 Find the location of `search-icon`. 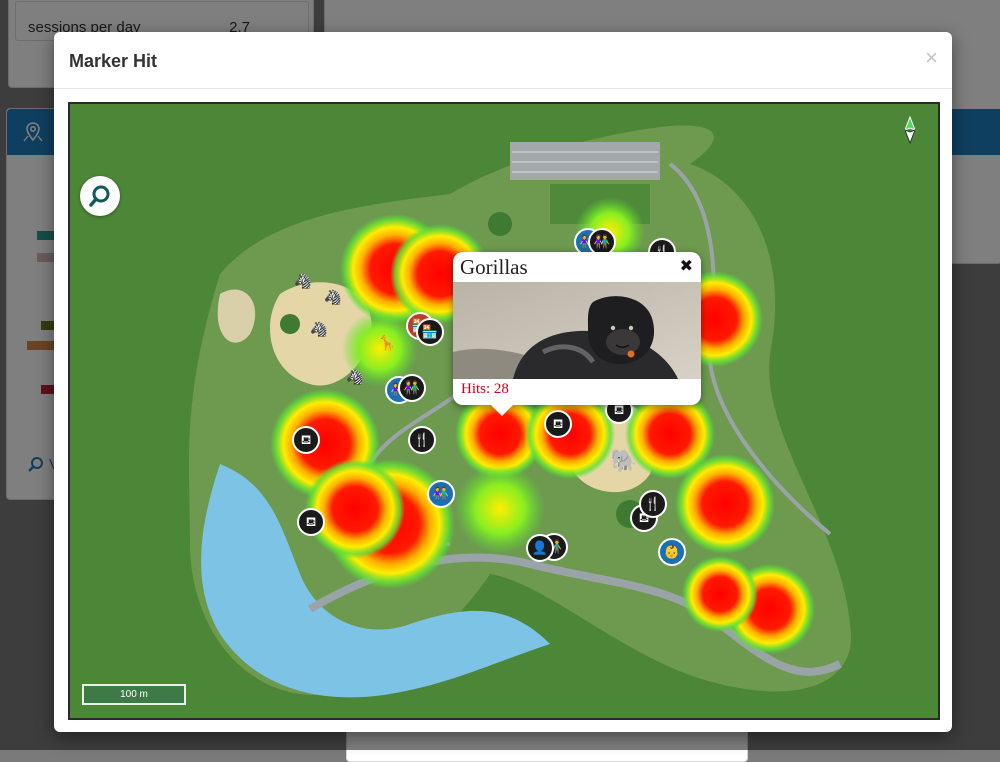

search-icon is located at coordinates (99, 196).